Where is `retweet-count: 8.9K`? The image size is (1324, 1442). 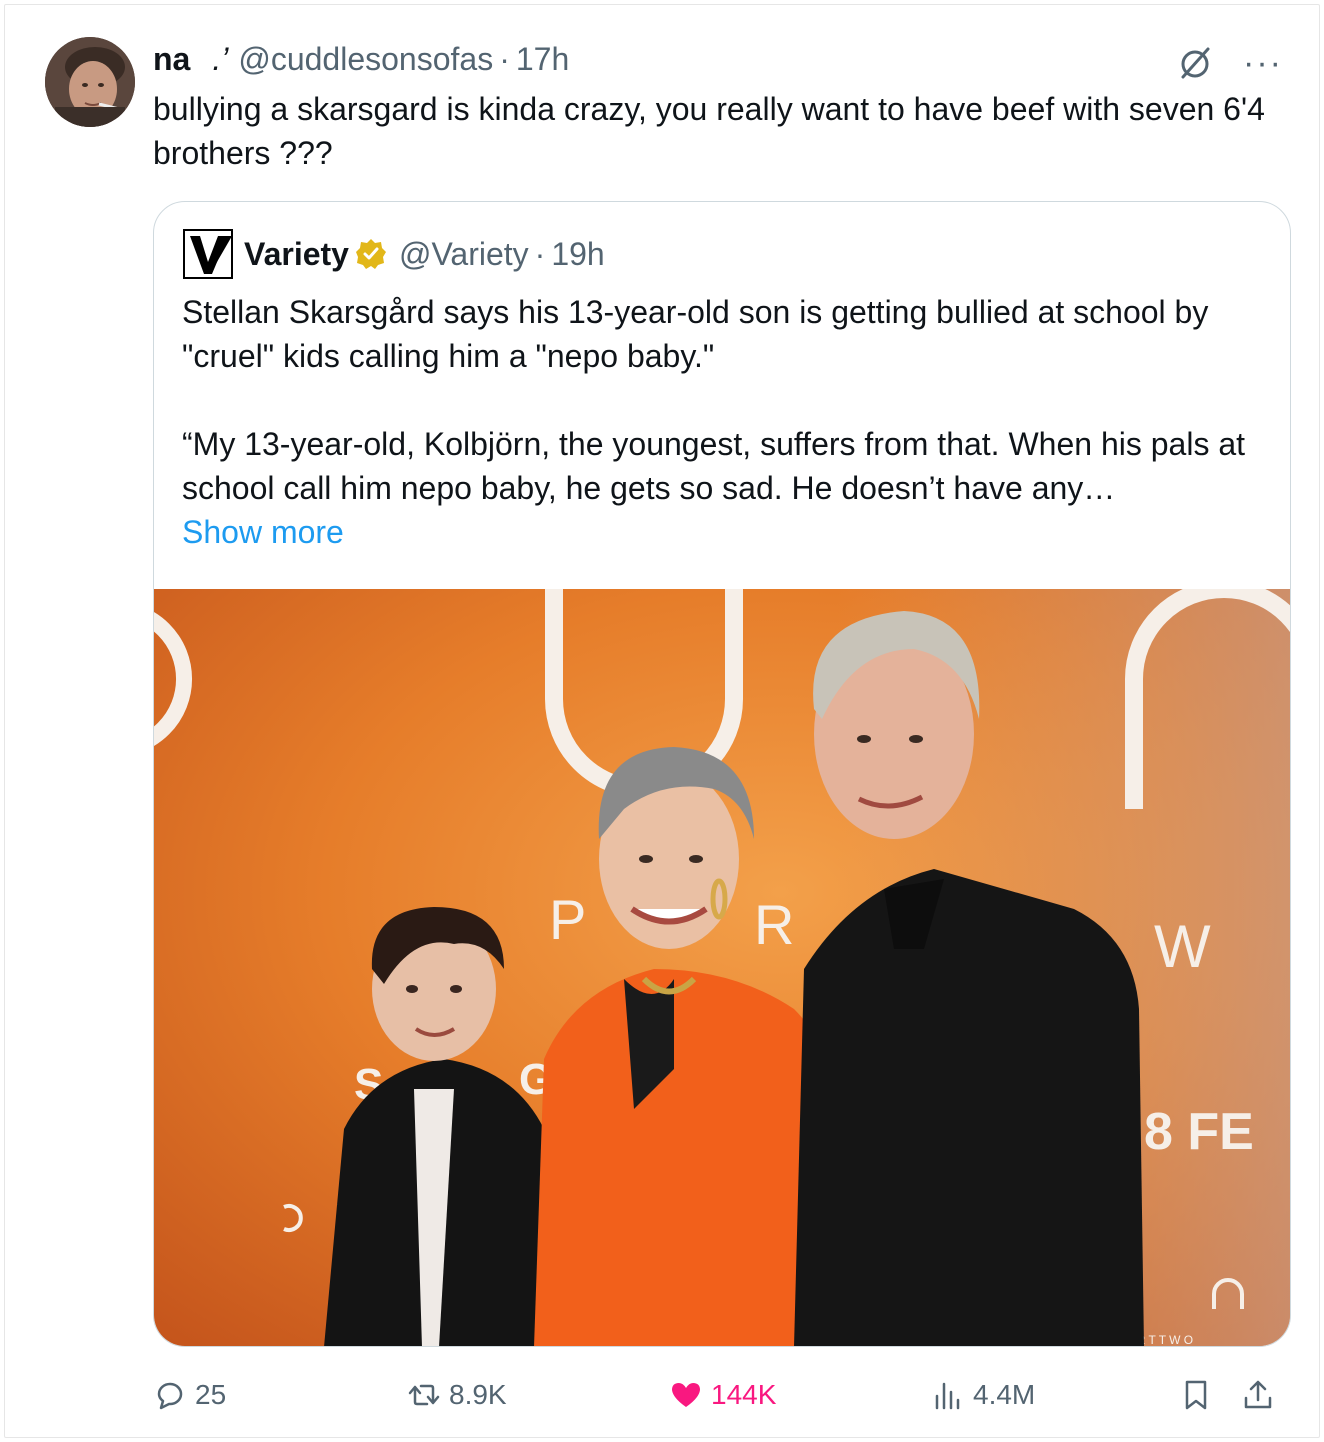
retweet-count: 8.9K is located at coordinates (478, 1394).